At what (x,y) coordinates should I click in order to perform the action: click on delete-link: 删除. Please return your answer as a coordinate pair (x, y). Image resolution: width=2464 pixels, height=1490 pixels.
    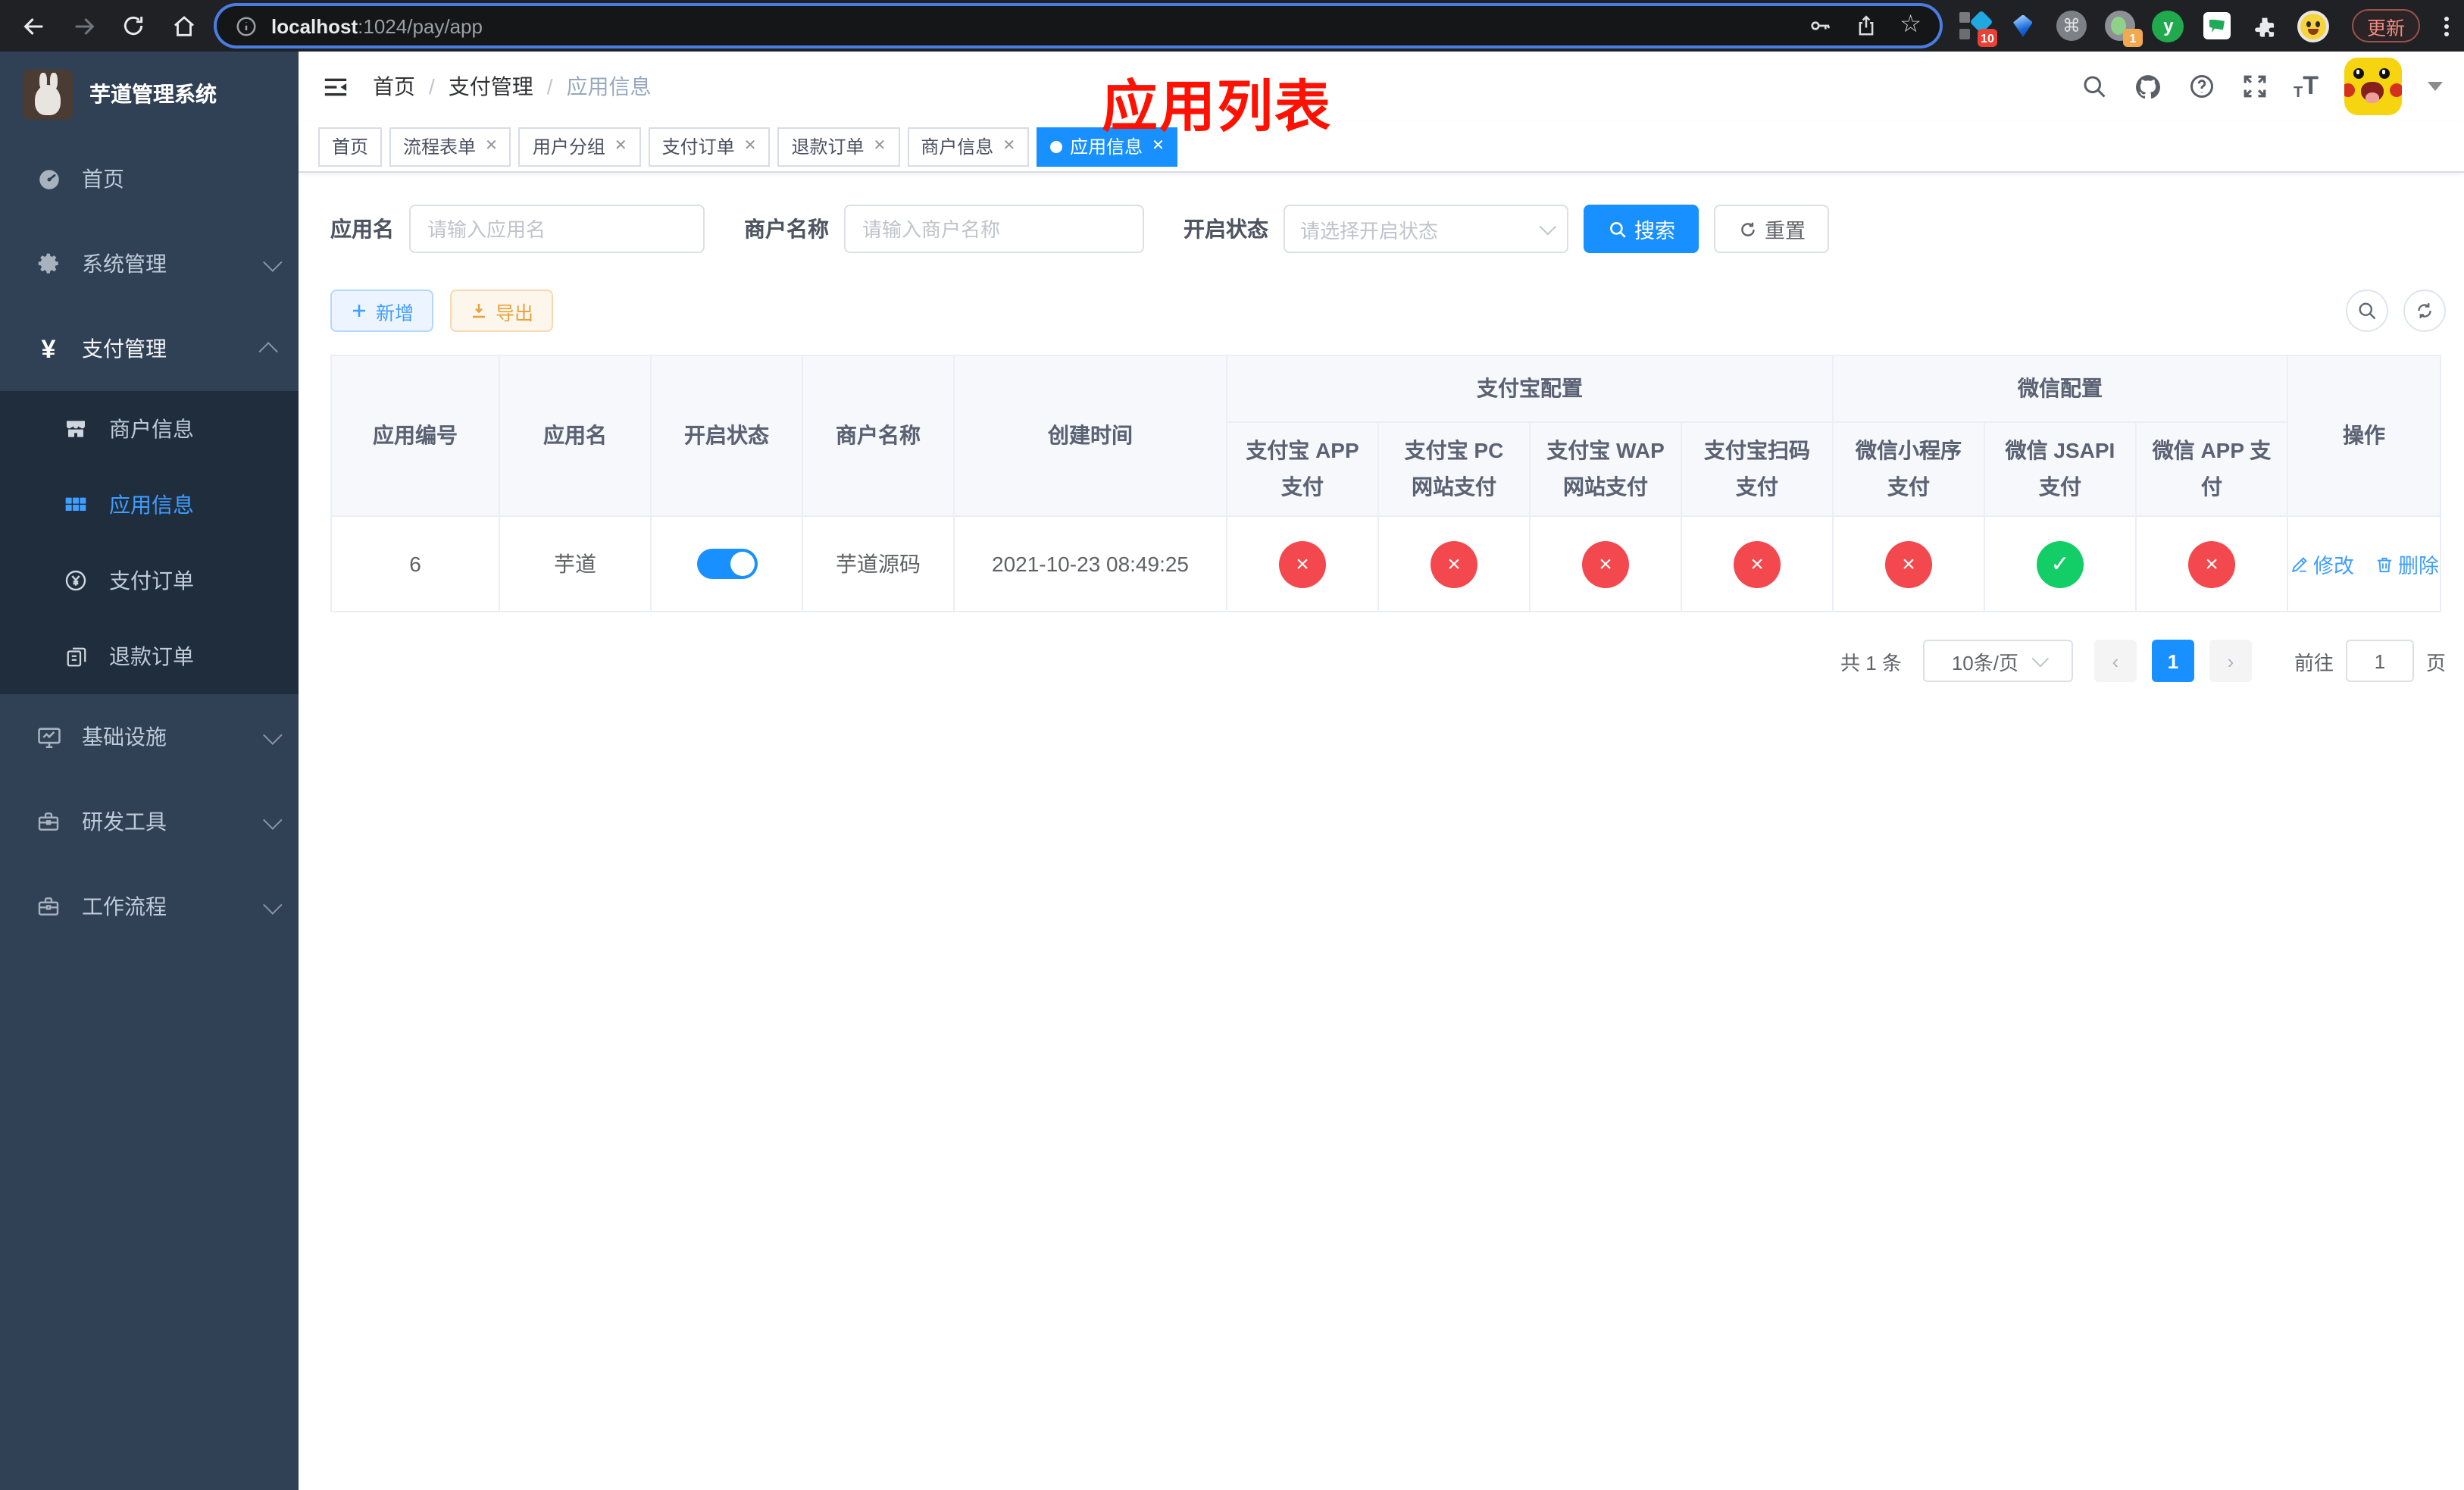
    Looking at the image, I should click on (2406, 564).